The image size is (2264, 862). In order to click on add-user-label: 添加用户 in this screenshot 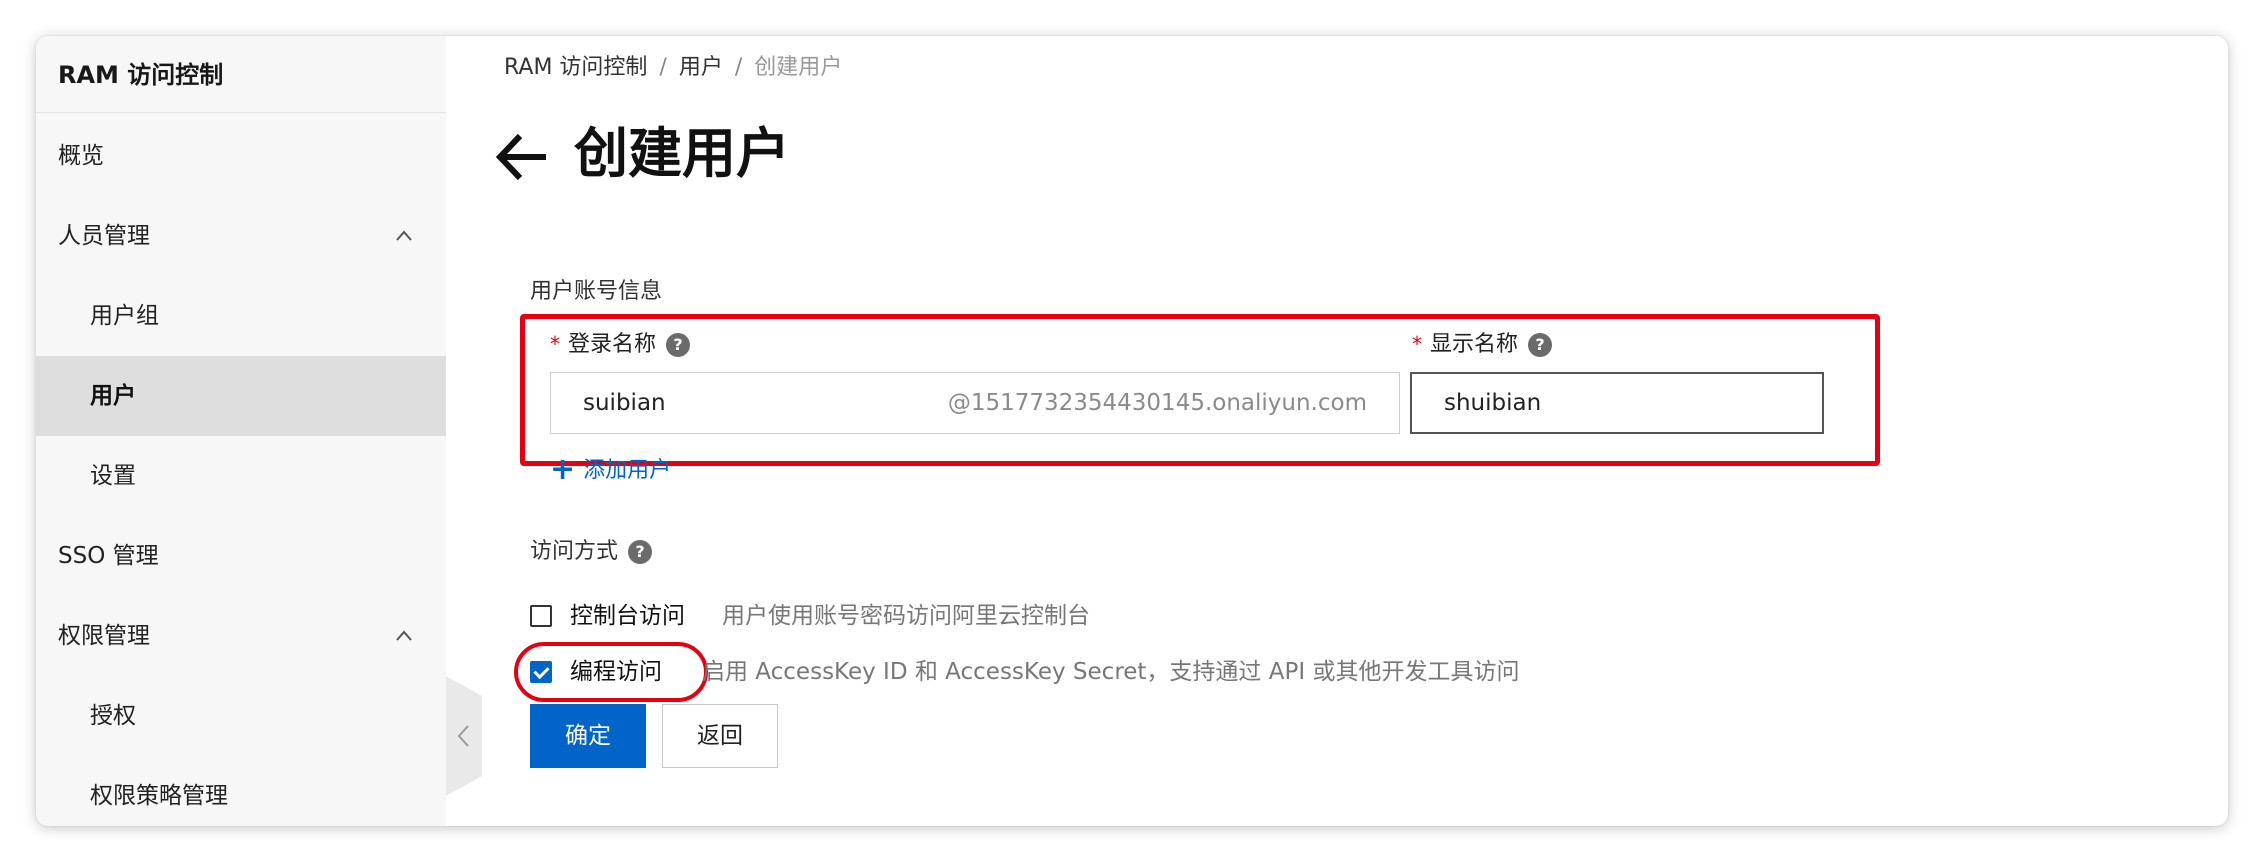, I will do `click(627, 470)`.